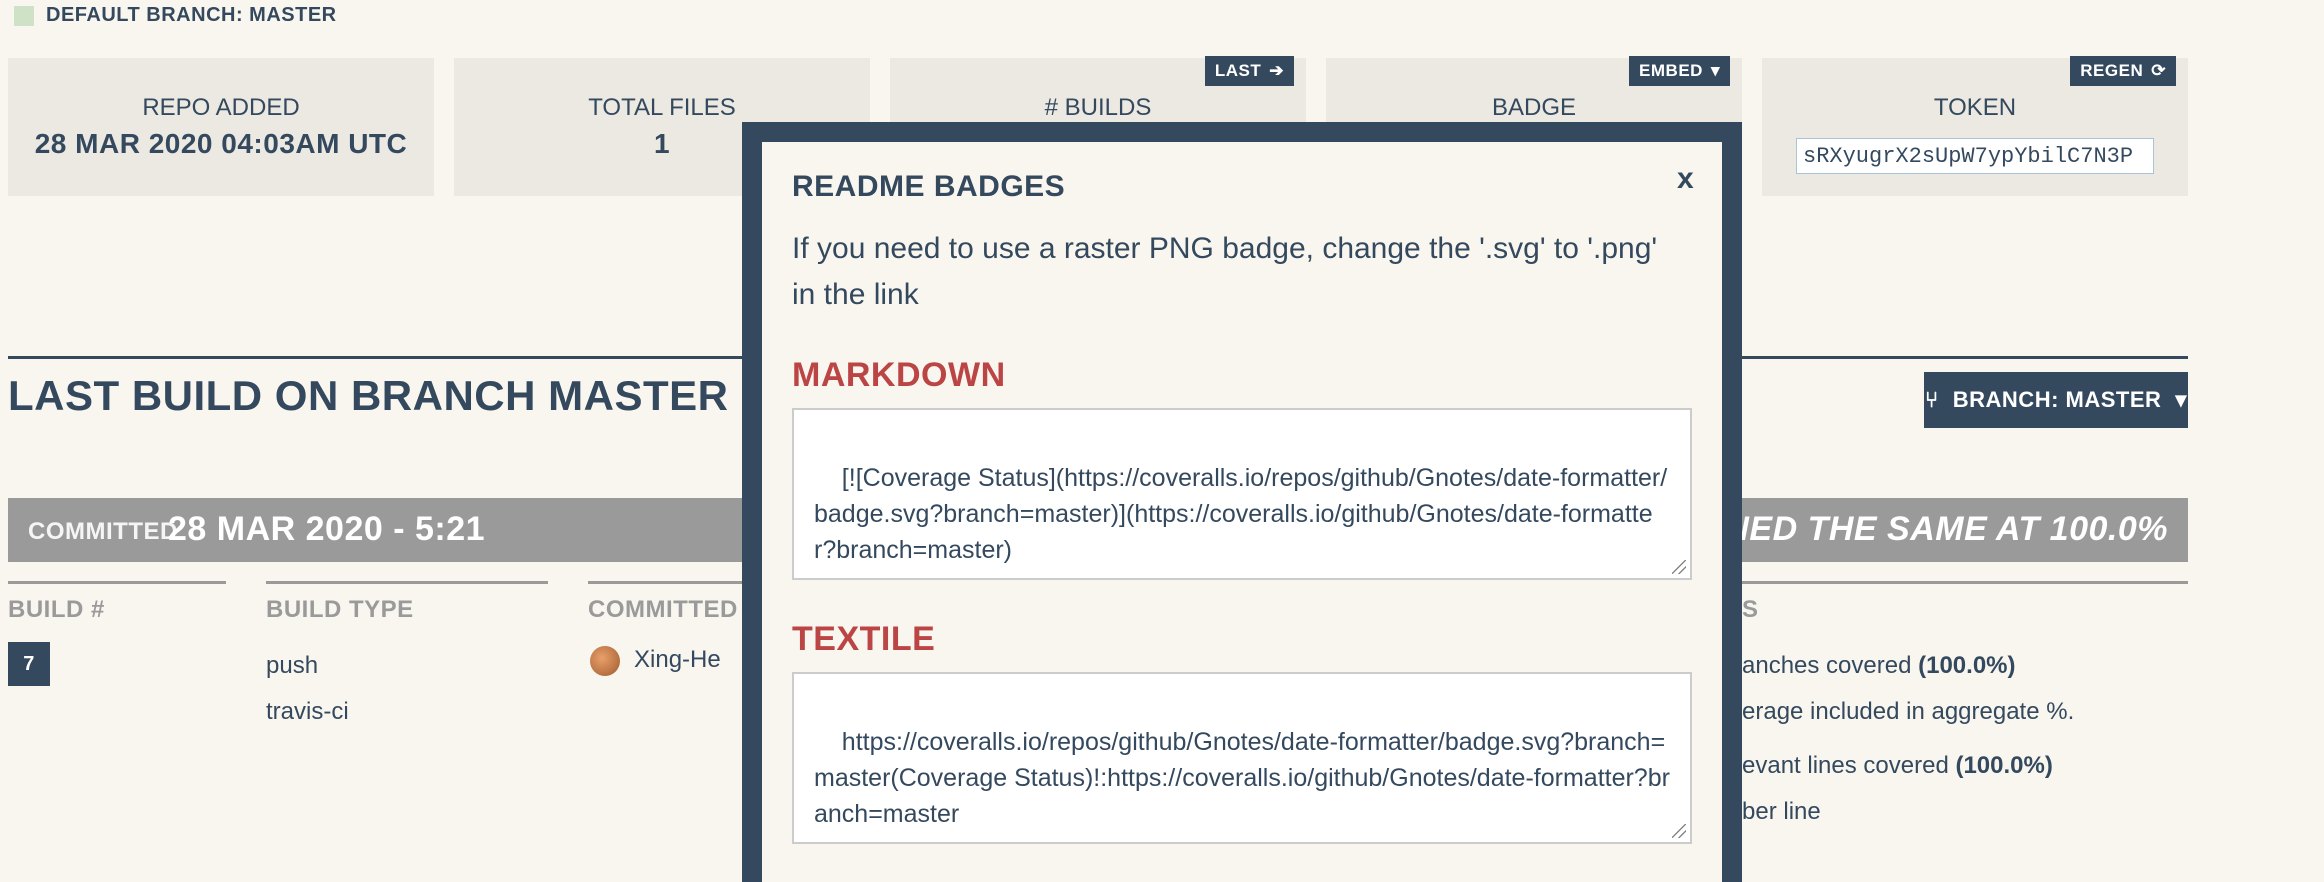 The height and width of the screenshot is (882, 2324). Describe the element at coordinates (1975, 107) in the screenshot. I see `stat-label: TOKEN` at that location.